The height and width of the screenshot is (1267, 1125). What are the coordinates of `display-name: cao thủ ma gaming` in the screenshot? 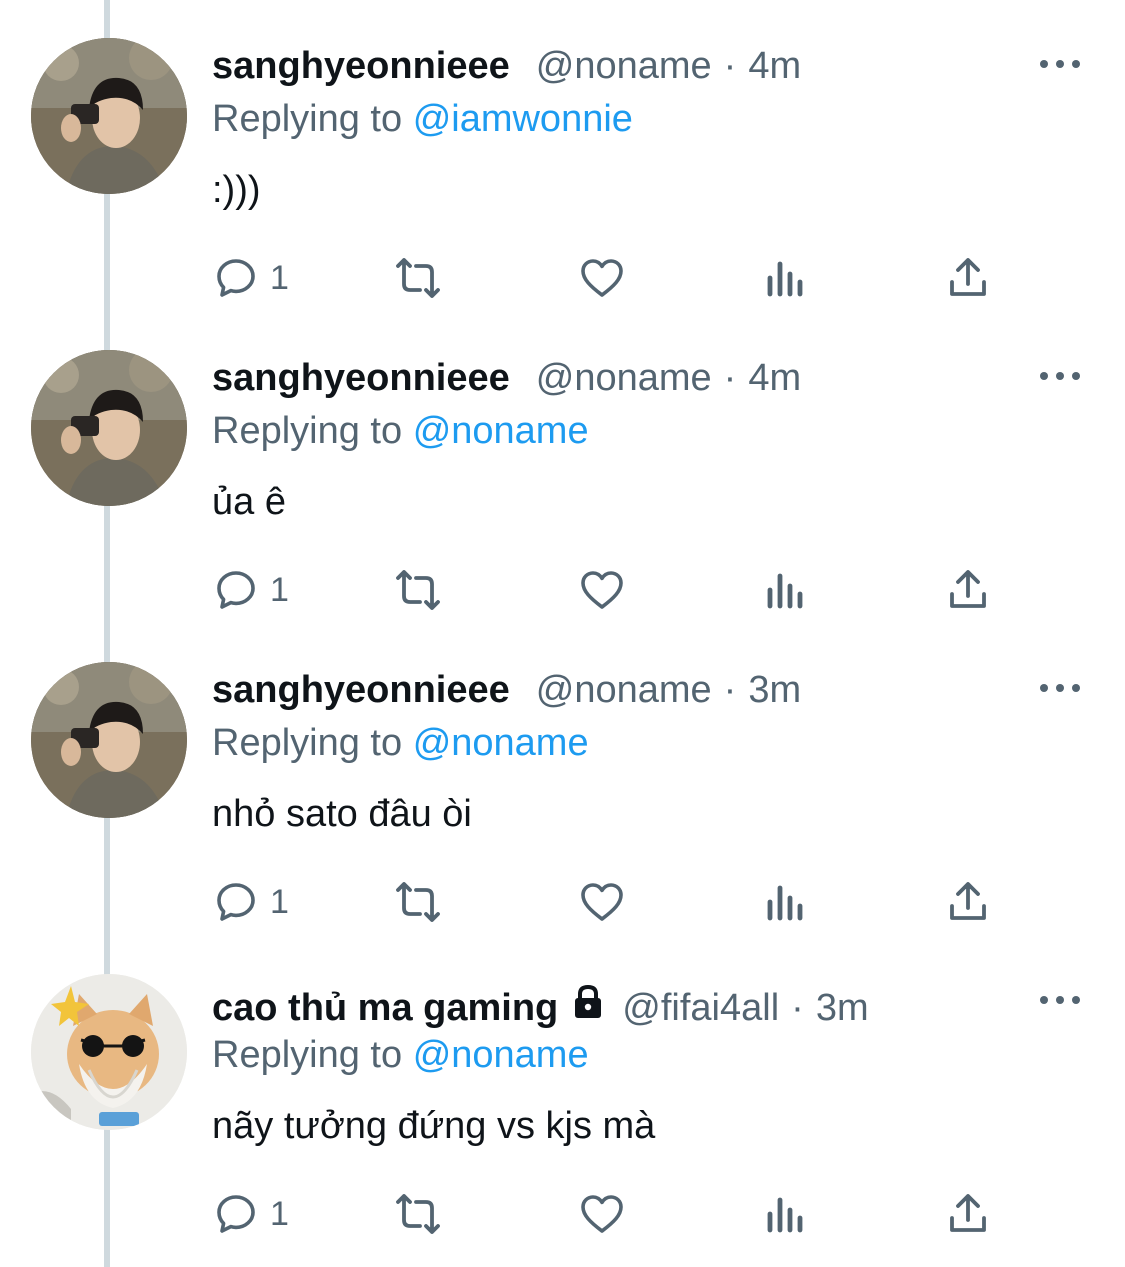 It's located at (385, 1008).